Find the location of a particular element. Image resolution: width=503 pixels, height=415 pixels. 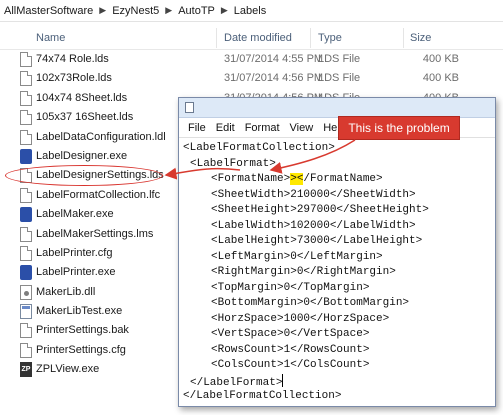

code-text: <SheetWidth>210000</SheetWidth> is located at coordinates (313, 194).